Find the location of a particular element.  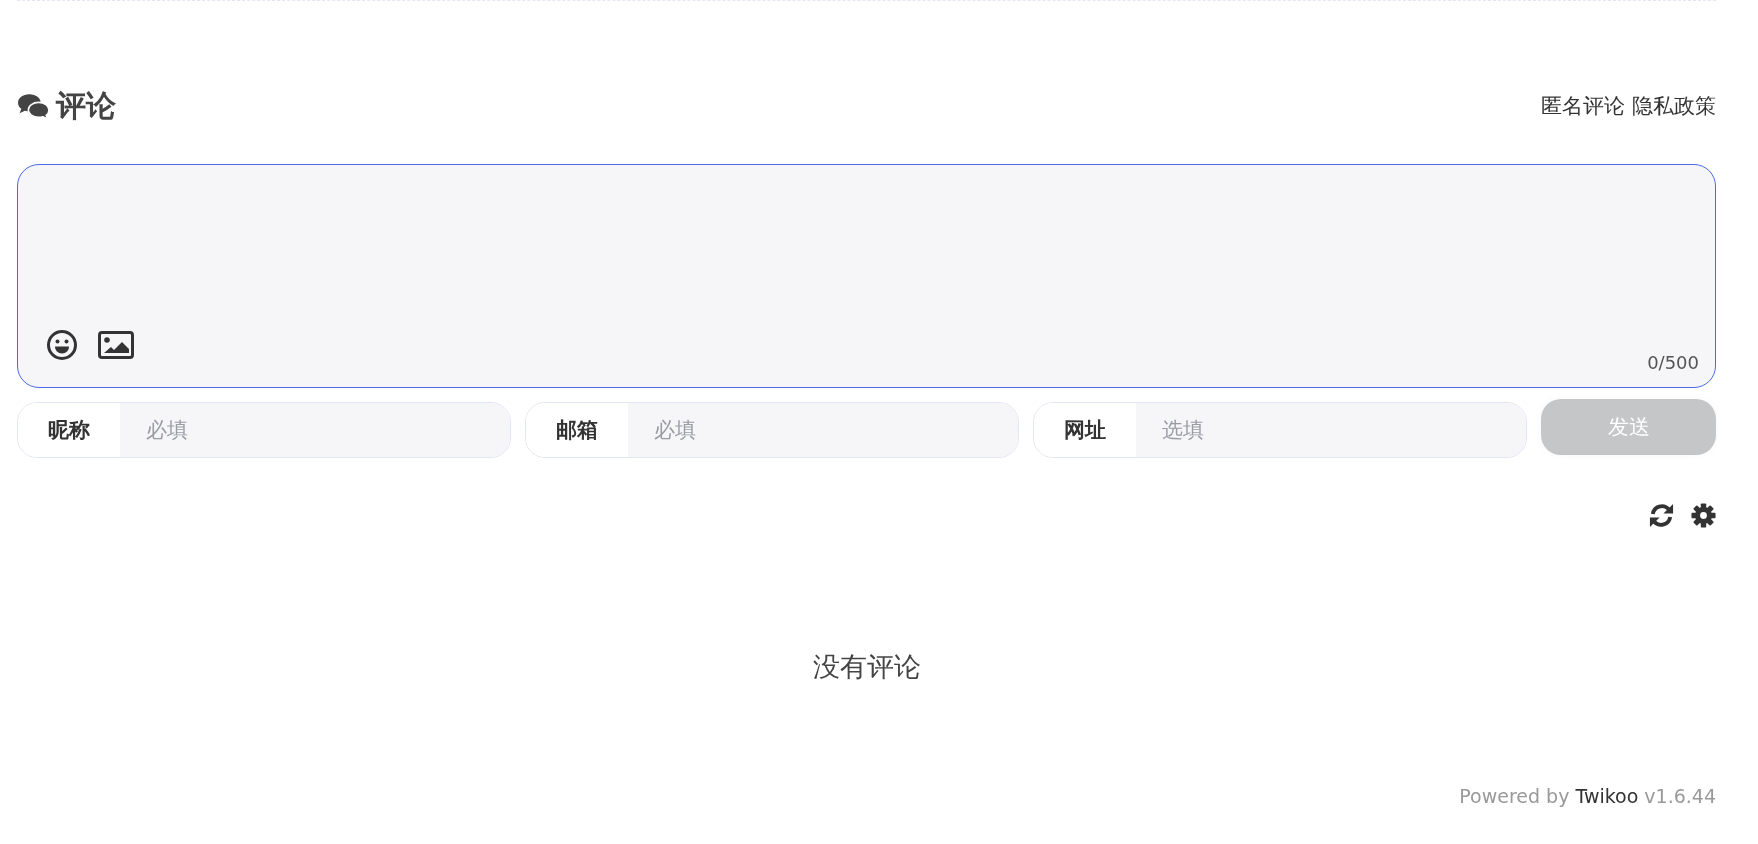

emoji-icon is located at coordinates (62, 345).